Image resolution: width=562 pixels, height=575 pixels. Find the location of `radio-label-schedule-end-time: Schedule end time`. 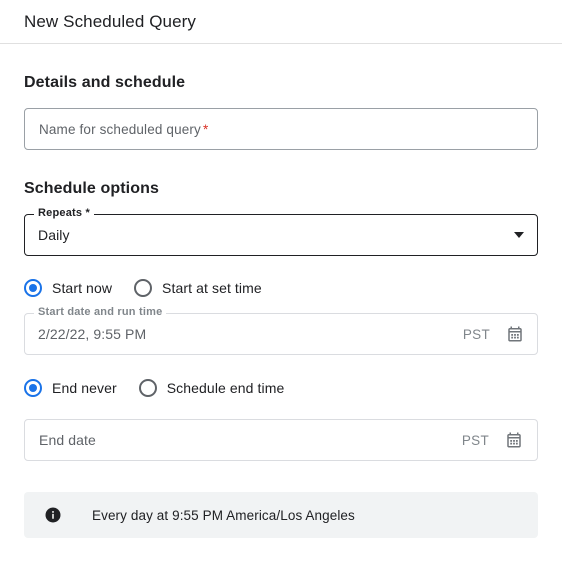

radio-label-schedule-end-time: Schedule end time is located at coordinates (225, 388).